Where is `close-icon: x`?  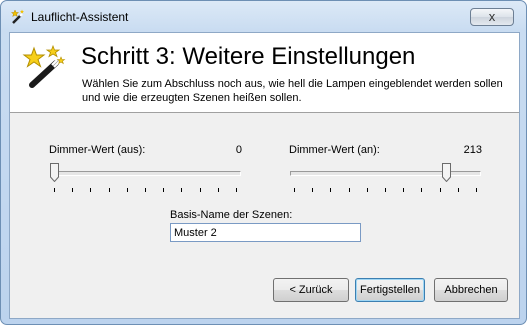 close-icon: x is located at coordinates (492, 16).